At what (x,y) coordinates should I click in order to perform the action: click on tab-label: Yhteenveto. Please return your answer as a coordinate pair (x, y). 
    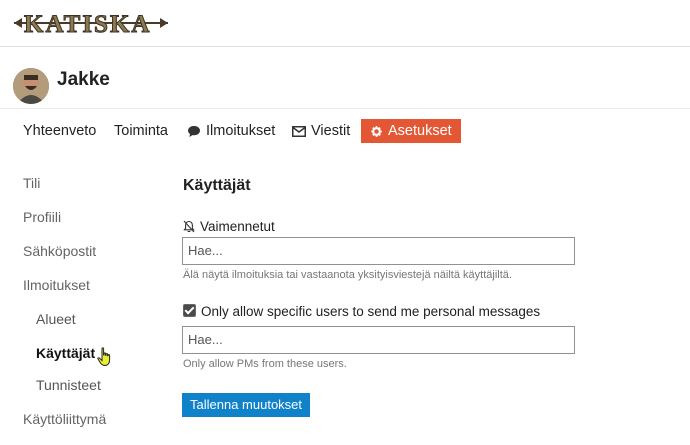
    Looking at the image, I should click on (60, 131).